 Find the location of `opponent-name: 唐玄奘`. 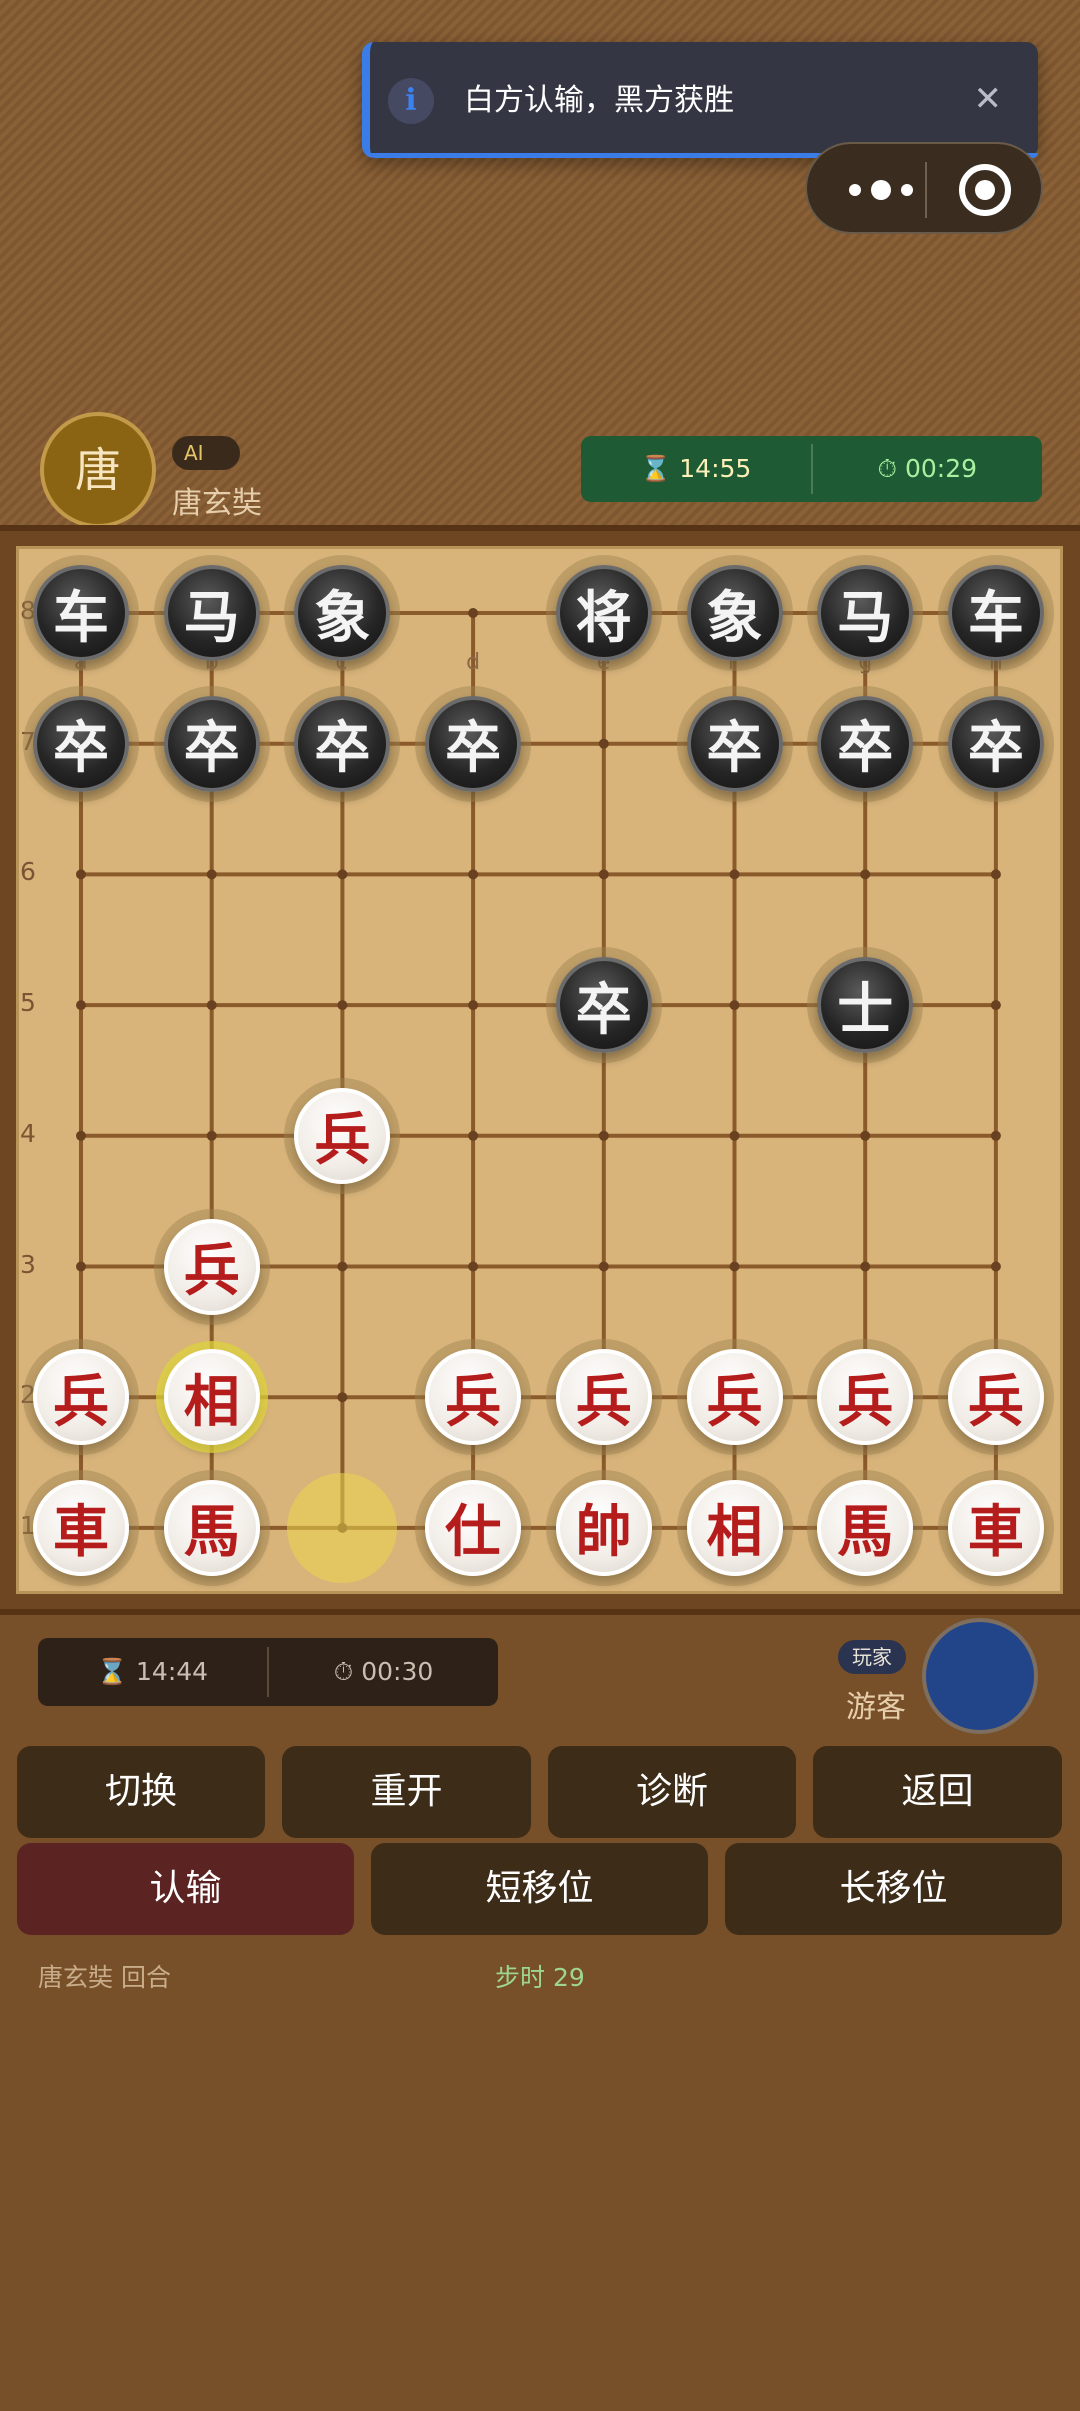

opponent-name: 唐玄奘 is located at coordinates (217, 503).